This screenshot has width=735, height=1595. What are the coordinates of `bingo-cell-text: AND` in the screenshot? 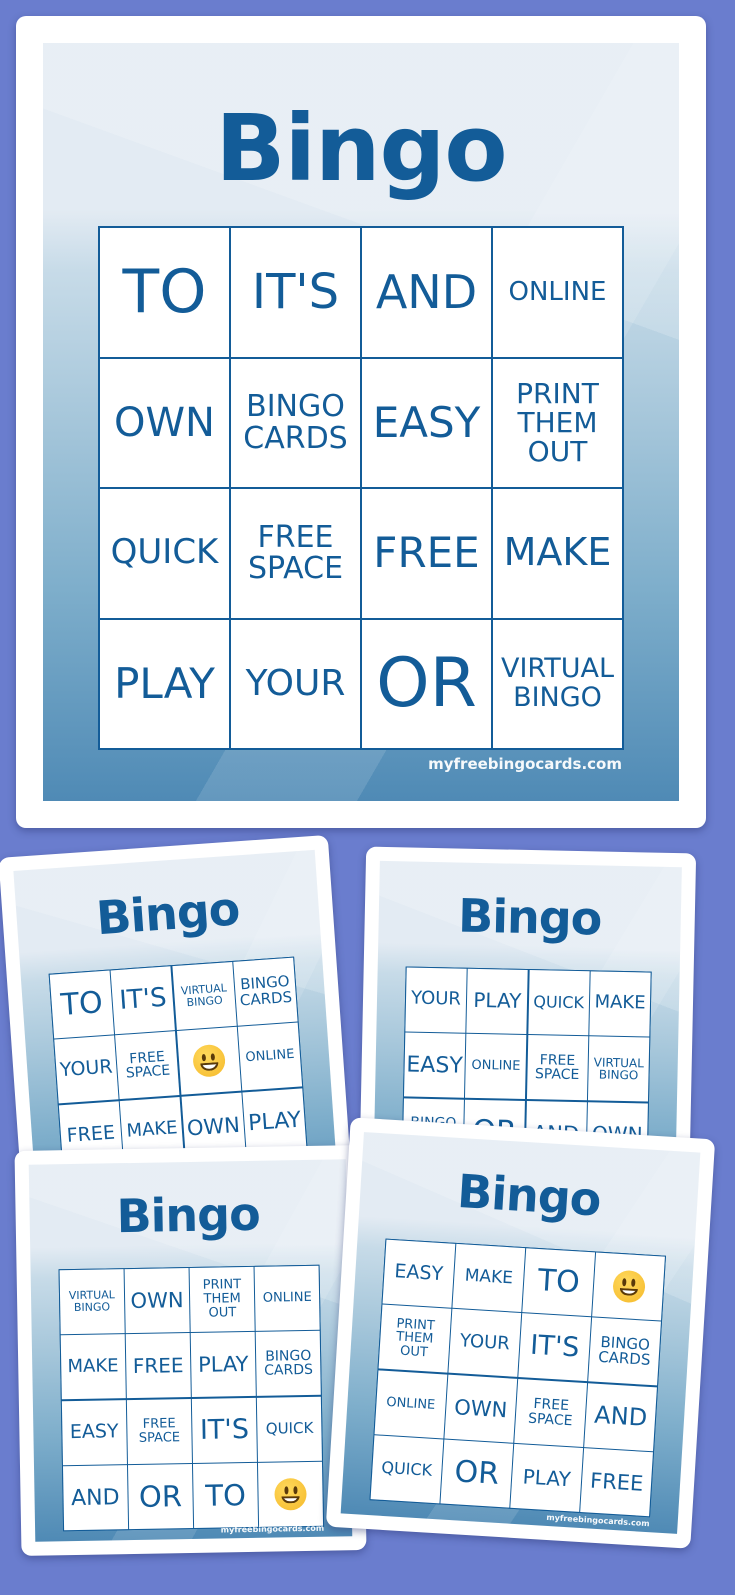 It's located at (95, 1497).